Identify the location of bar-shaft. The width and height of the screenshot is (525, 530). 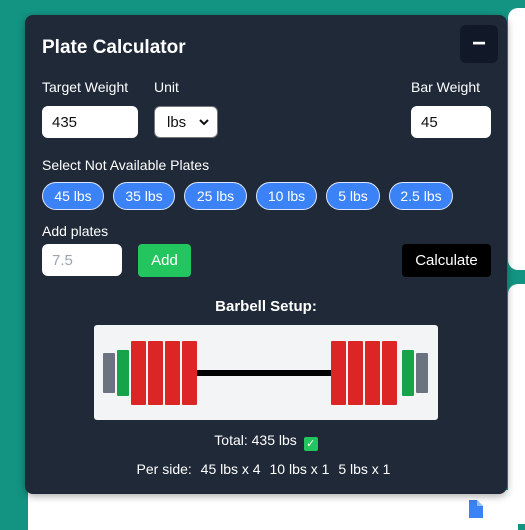
(266, 373).